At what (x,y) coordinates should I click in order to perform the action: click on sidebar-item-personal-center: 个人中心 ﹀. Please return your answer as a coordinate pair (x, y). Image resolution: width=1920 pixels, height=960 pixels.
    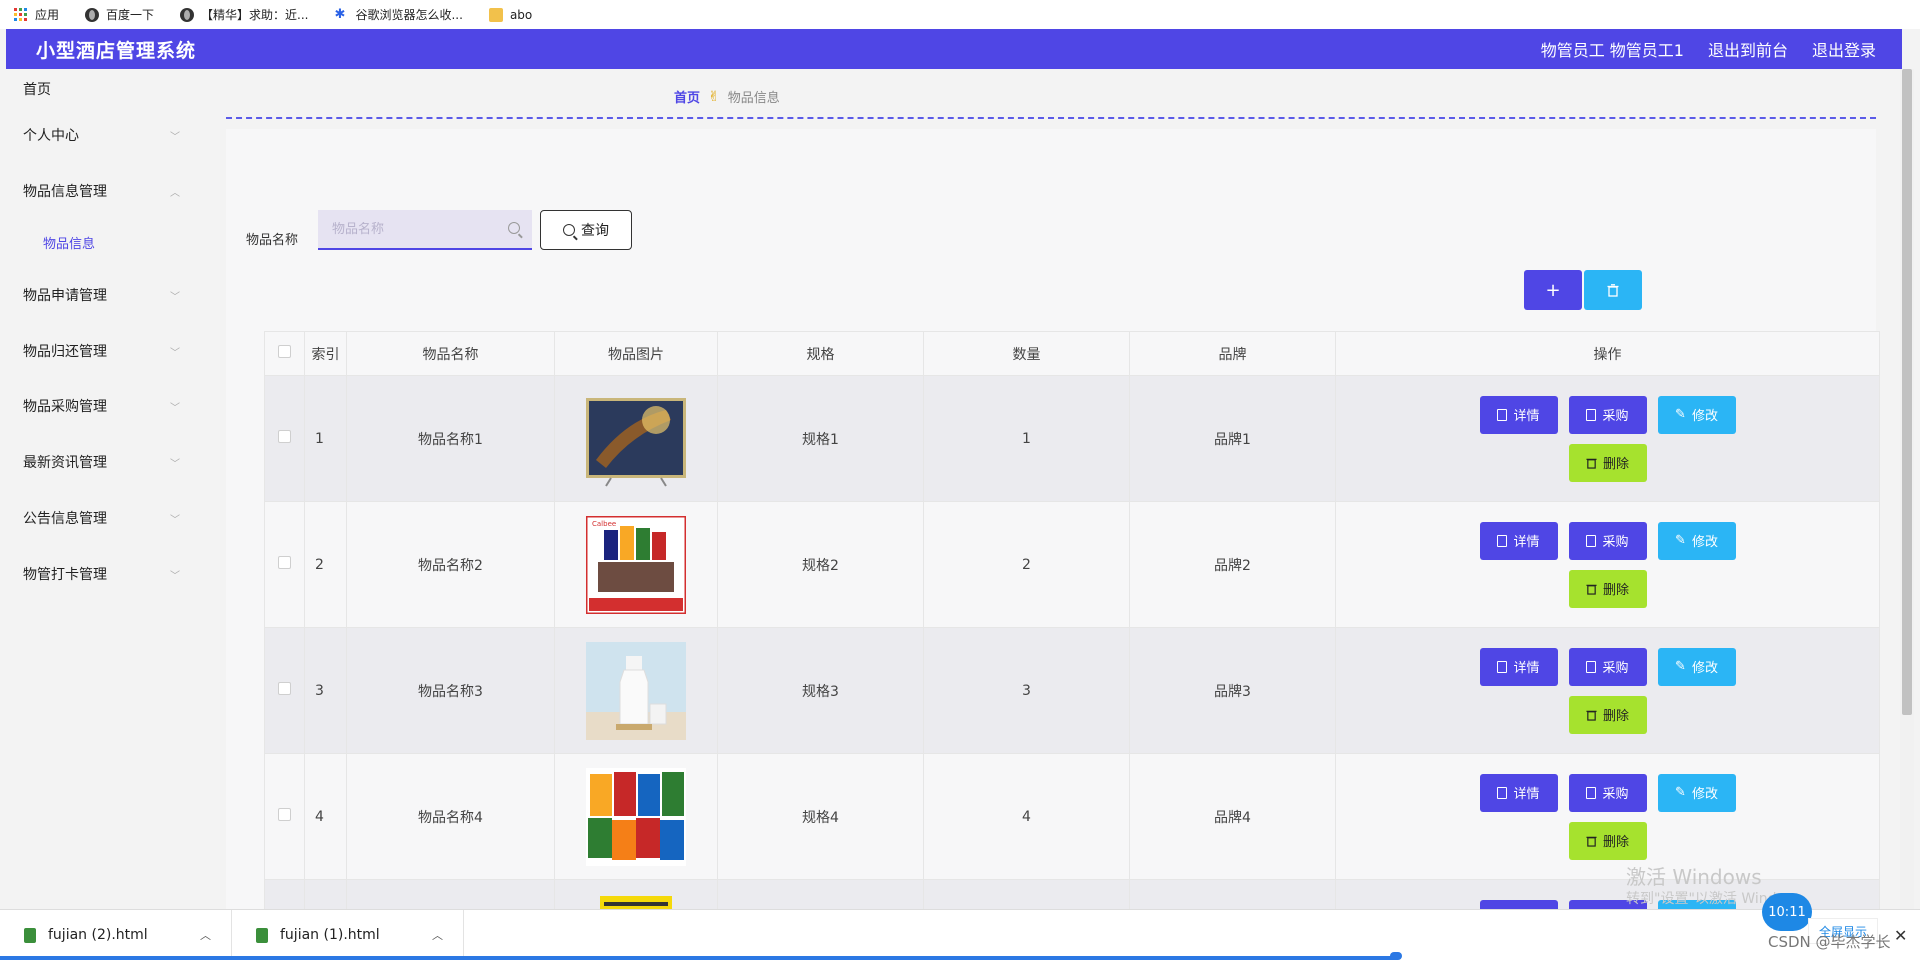
    Looking at the image, I should click on (104, 135).